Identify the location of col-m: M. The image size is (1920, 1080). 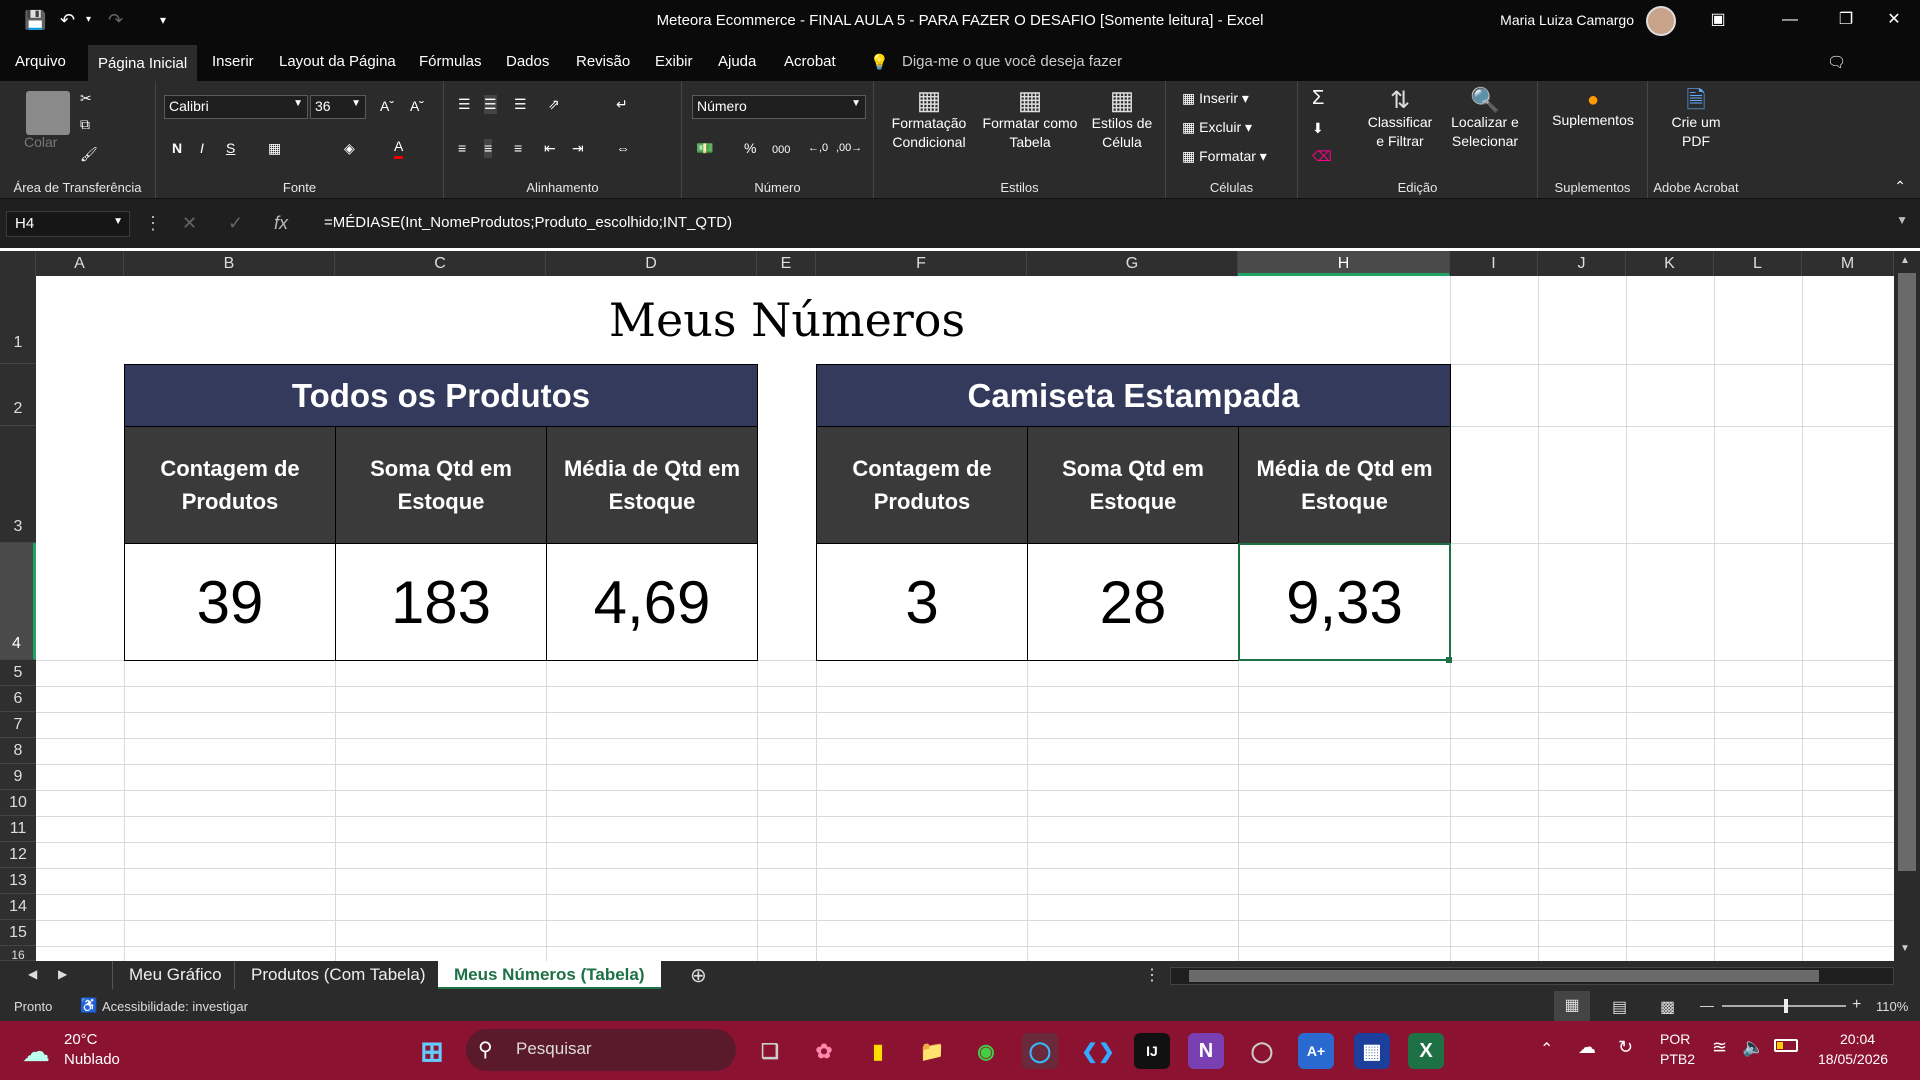
(1848, 263).